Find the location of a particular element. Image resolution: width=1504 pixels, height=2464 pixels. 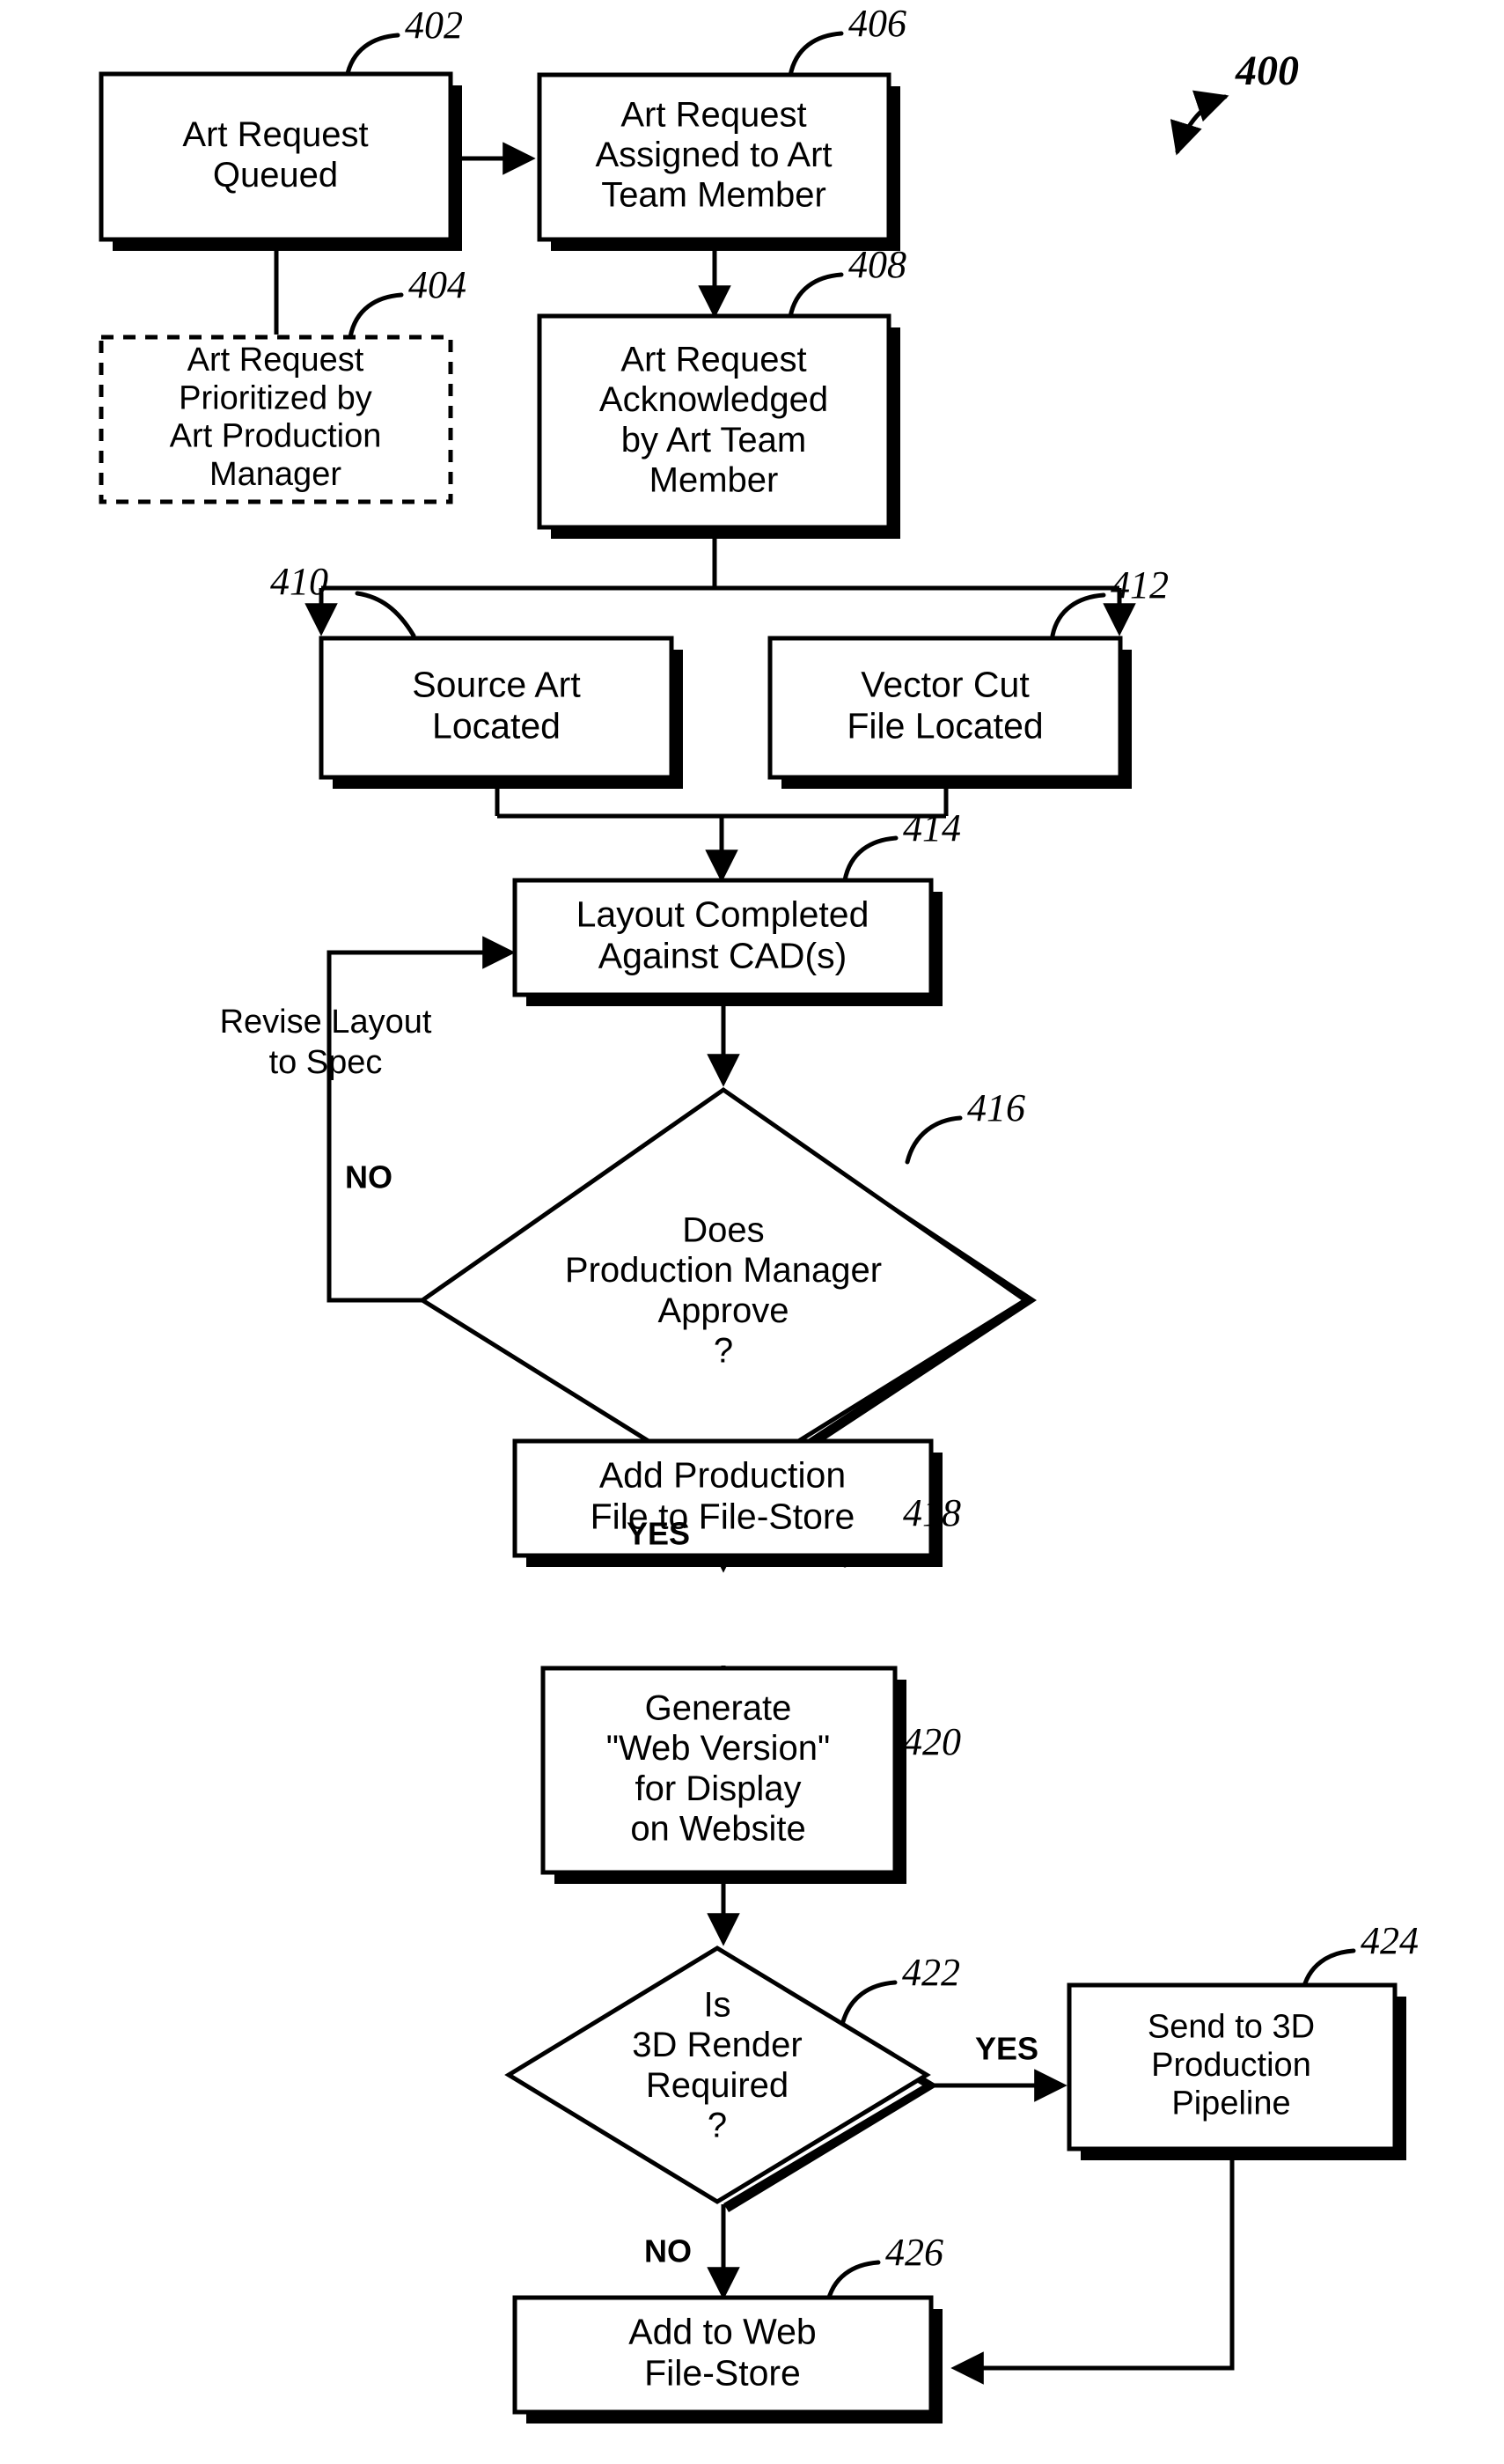

figure-number: 400 is located at coordinates (1267, 71).